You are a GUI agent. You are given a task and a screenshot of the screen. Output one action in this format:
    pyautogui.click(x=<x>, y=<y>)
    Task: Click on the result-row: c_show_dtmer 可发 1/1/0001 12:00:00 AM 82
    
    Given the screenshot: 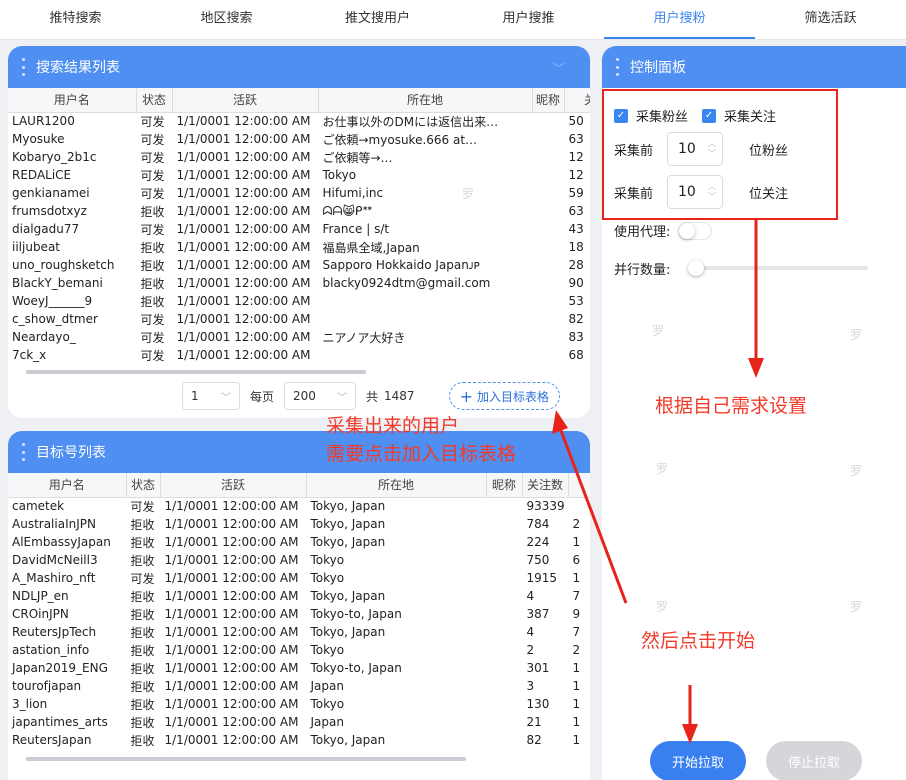 What is the action you would take?
    pyautogui.click(x=299, y=319)
    